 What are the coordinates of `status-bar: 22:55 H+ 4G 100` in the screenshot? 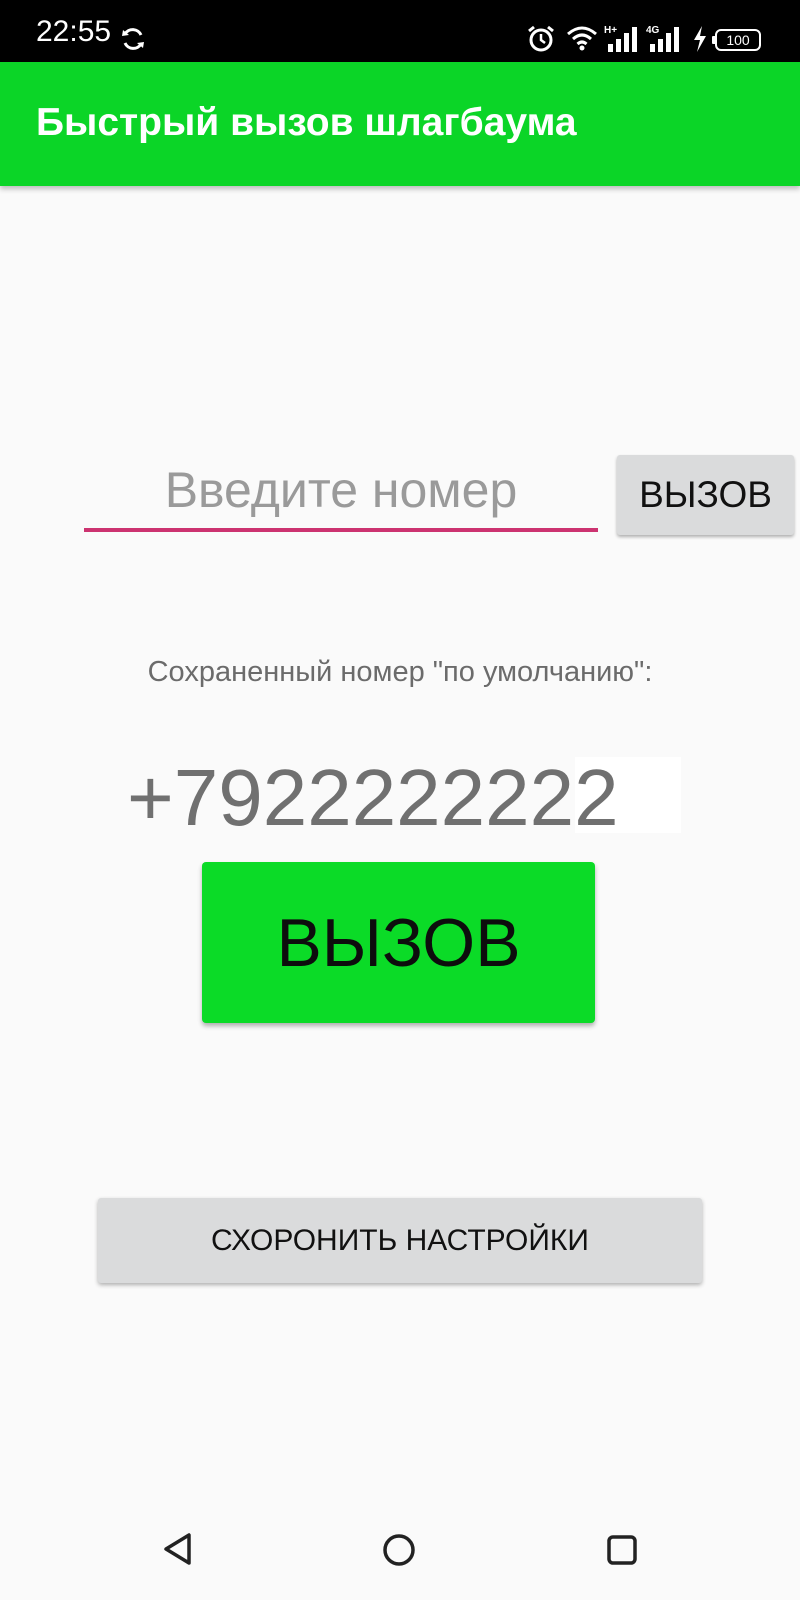 It's located at (400, 31).